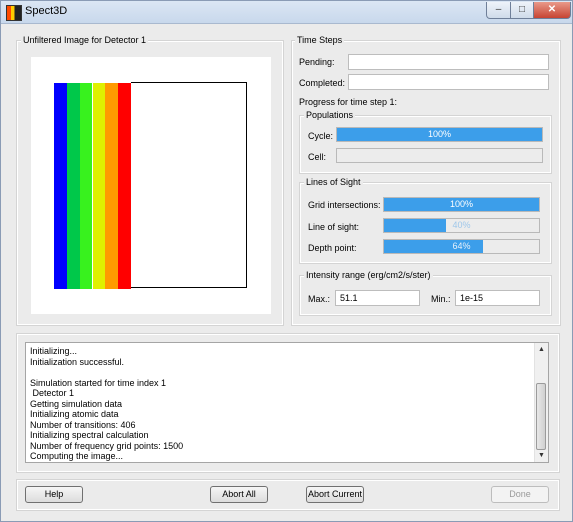 This screenshot has width=573, height=522. What do you see at coordinates (85, 40) in the screenshot?
I see `image-group-title: Unfiltered Image for Detector 1` at bounding box center [85, 40].